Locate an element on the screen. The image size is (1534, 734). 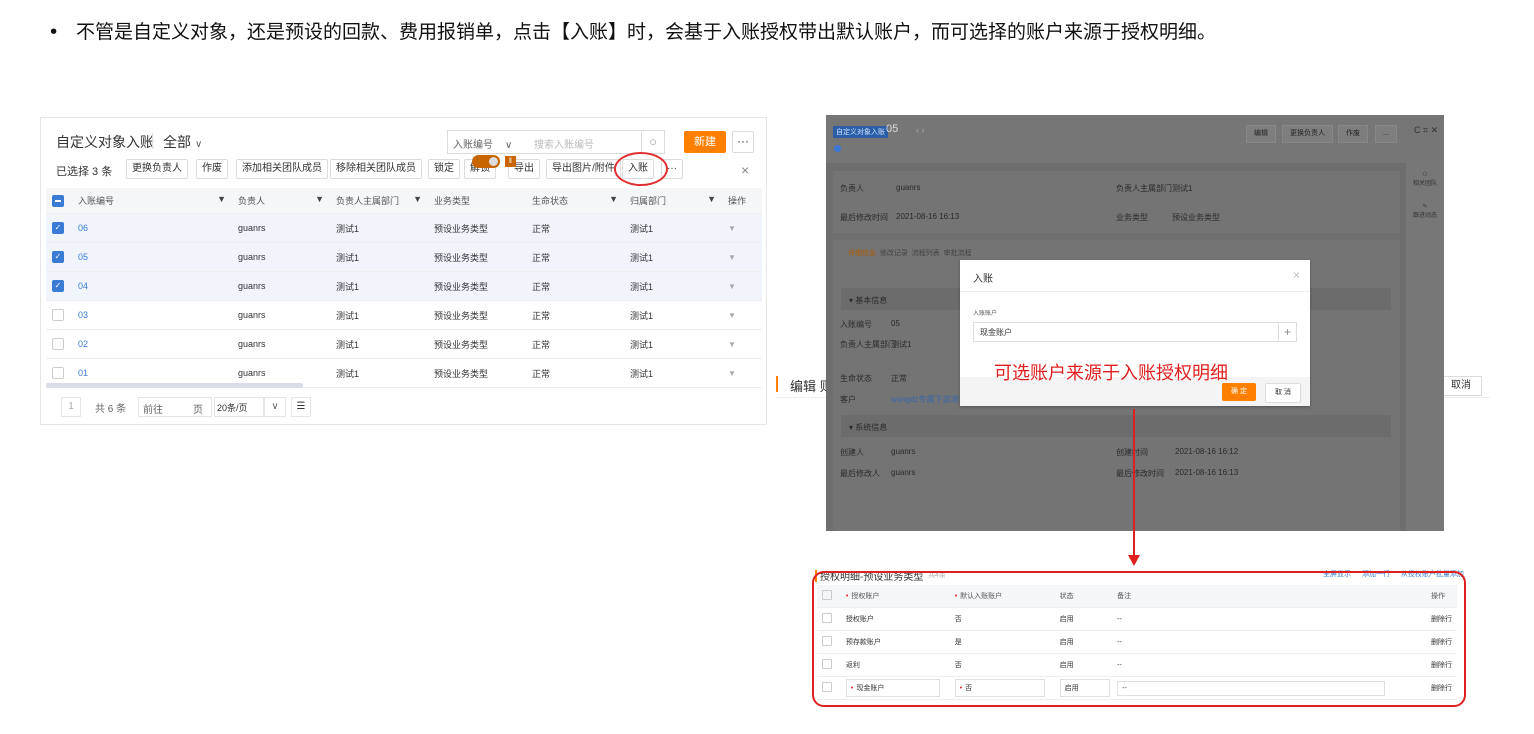
more-button: ··· is located at coordinates (743, 142).